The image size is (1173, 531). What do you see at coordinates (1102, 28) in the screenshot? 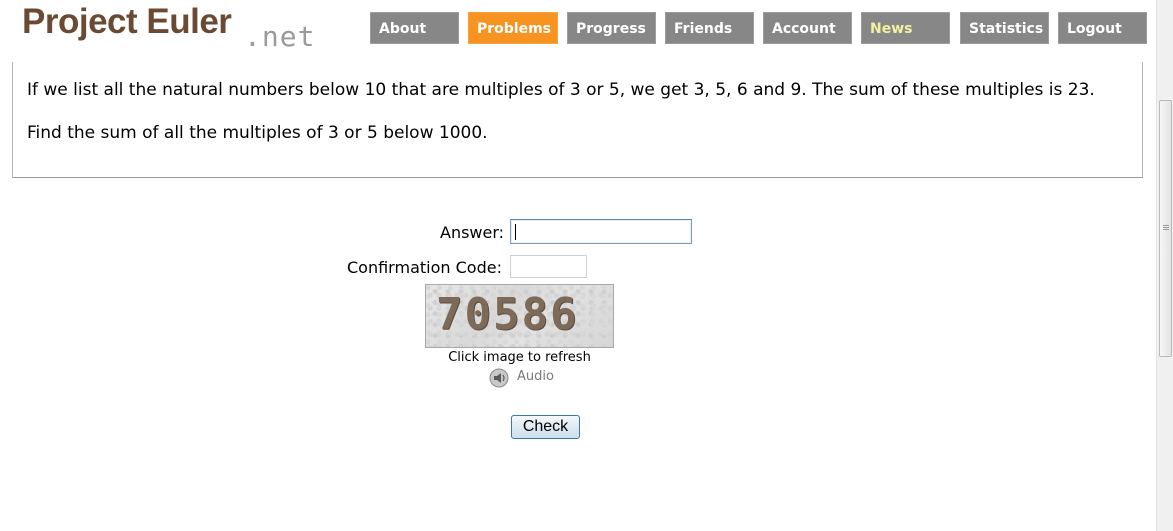
I see `nav-logout: Logout` at bounding box center [1102, 28].